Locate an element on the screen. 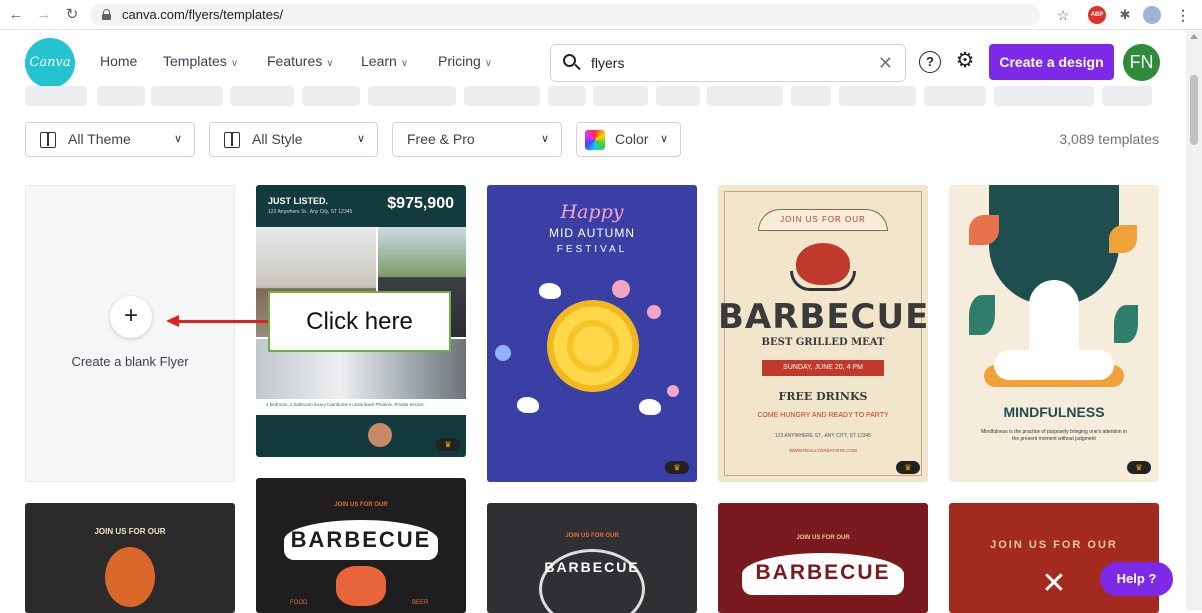 This screenshot has height=613, width=1202. card-address: 123 Anywhere St., Any City, ST 12345 is located at coordinates (310, 212).